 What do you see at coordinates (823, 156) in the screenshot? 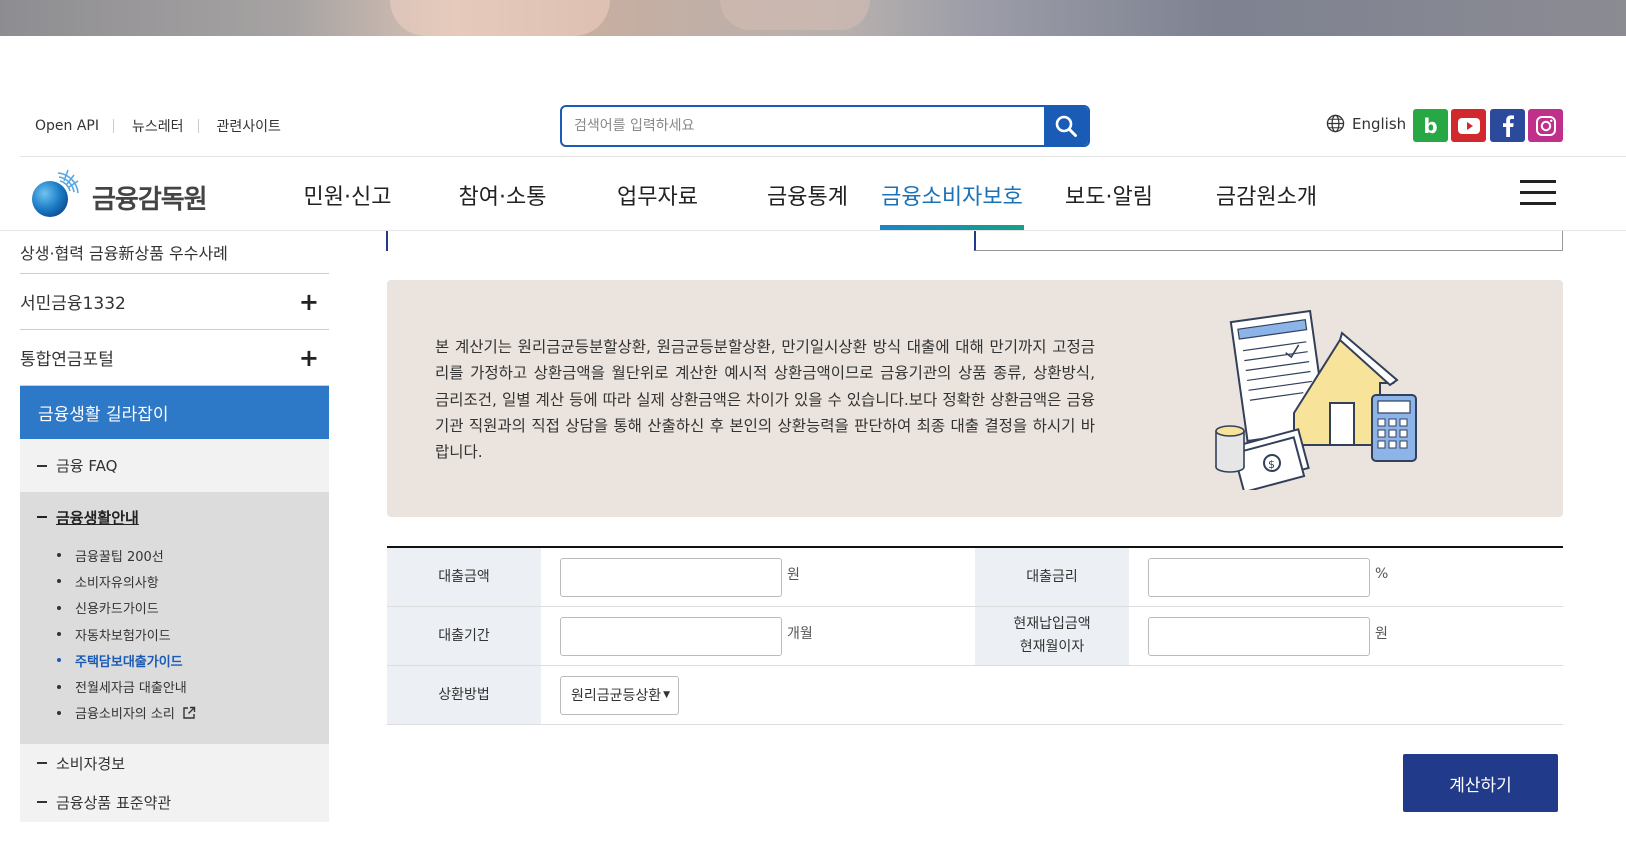
I see `header-divider` at bounding box center [823, 156].